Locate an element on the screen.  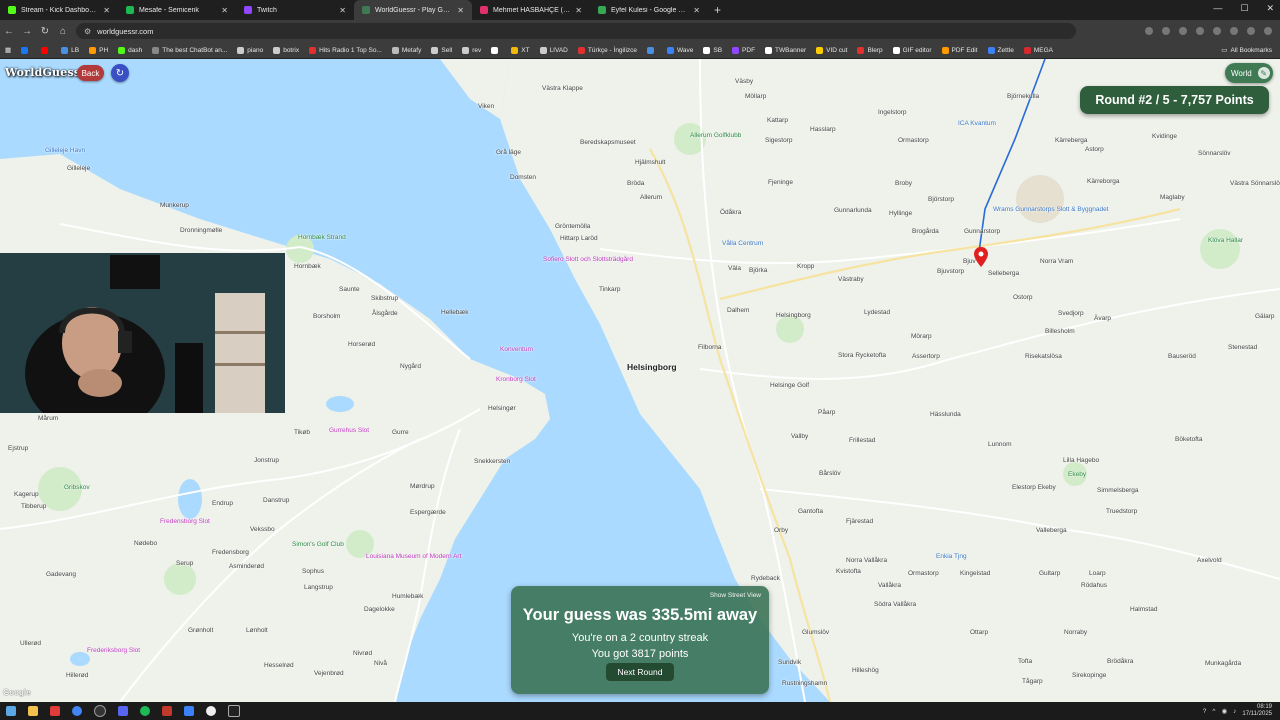
url-field: ⚙ worldguessr.com is located at coordinates (576, 31).